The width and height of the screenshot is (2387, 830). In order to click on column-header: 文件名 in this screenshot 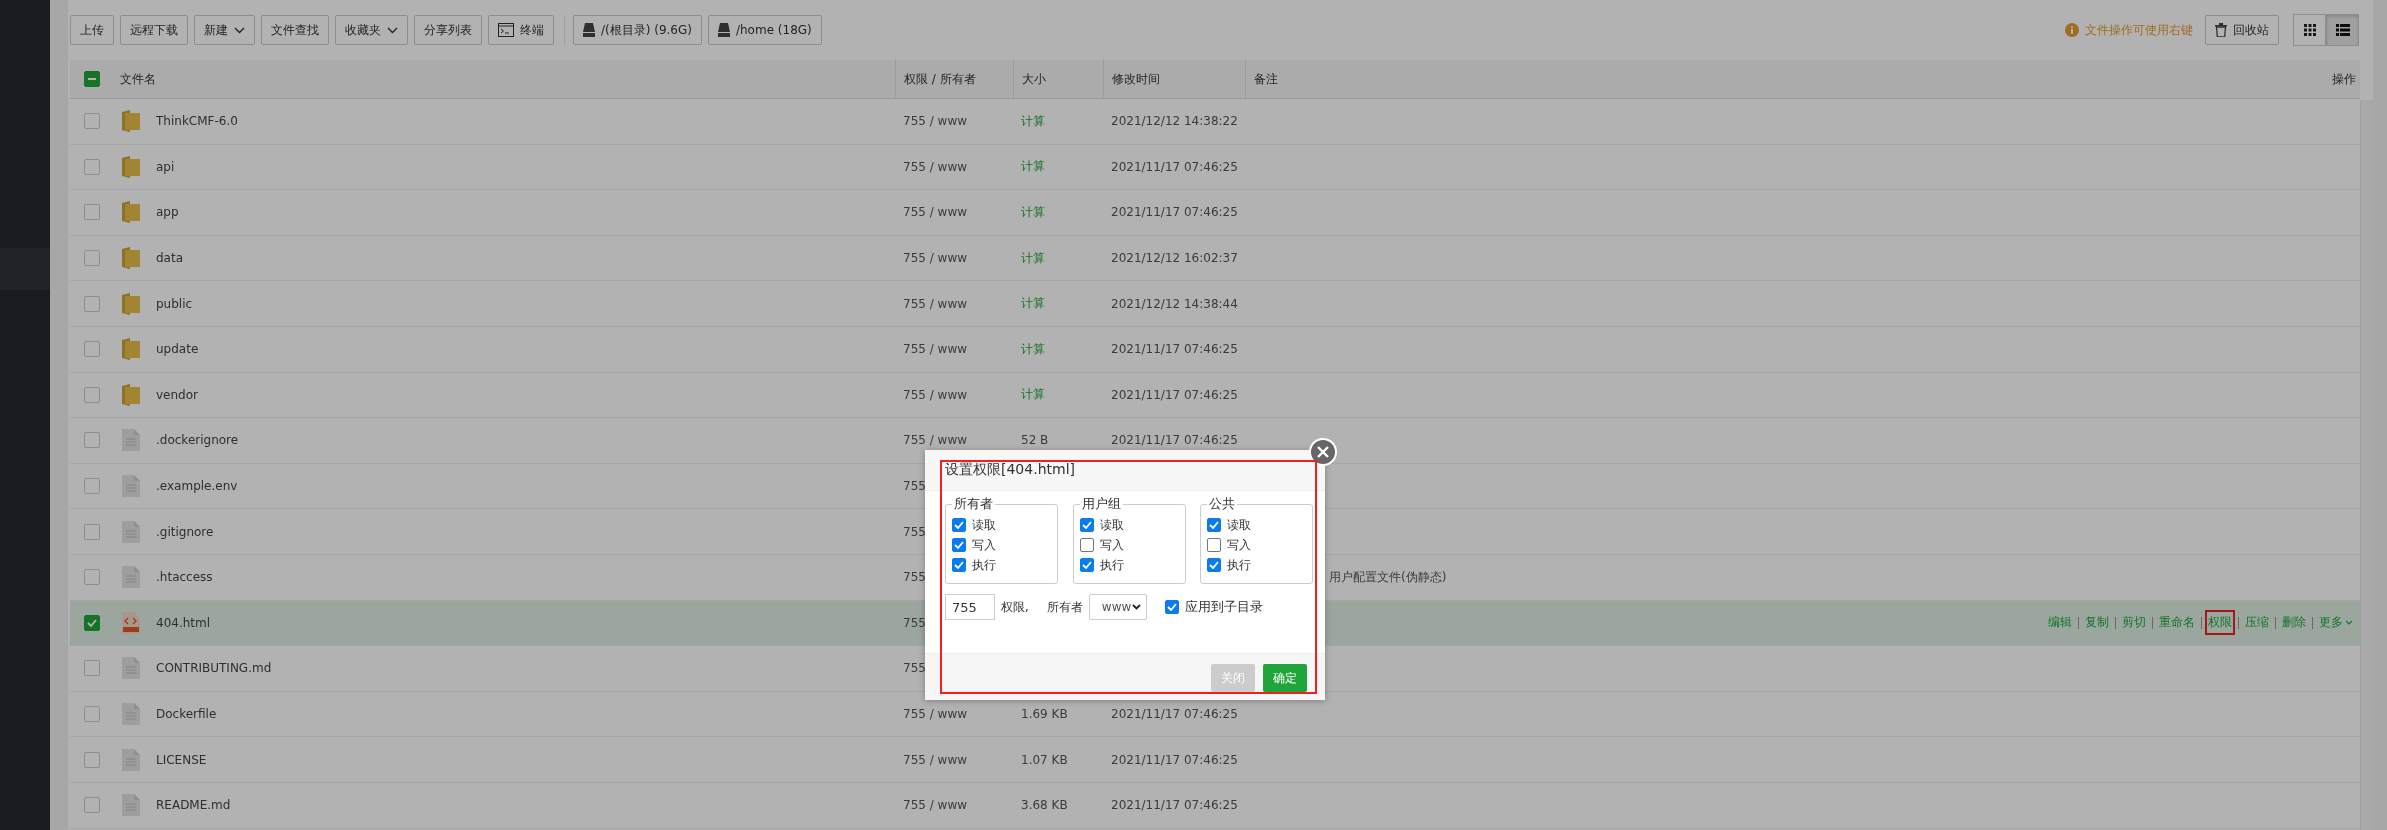, I will do `click(138, 79)`.